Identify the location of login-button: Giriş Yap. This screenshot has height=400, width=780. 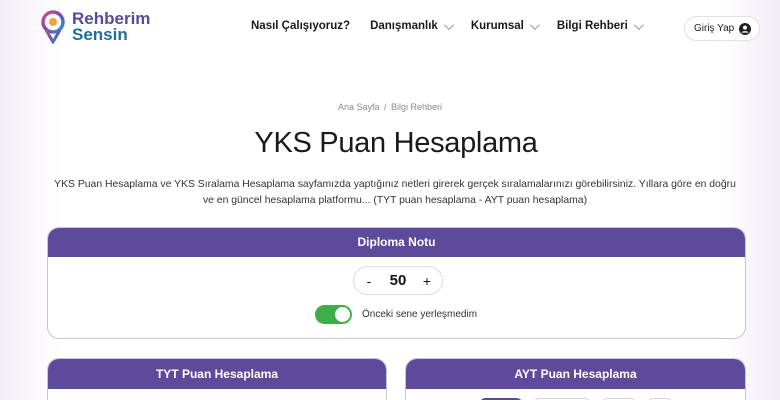
(722, 28).